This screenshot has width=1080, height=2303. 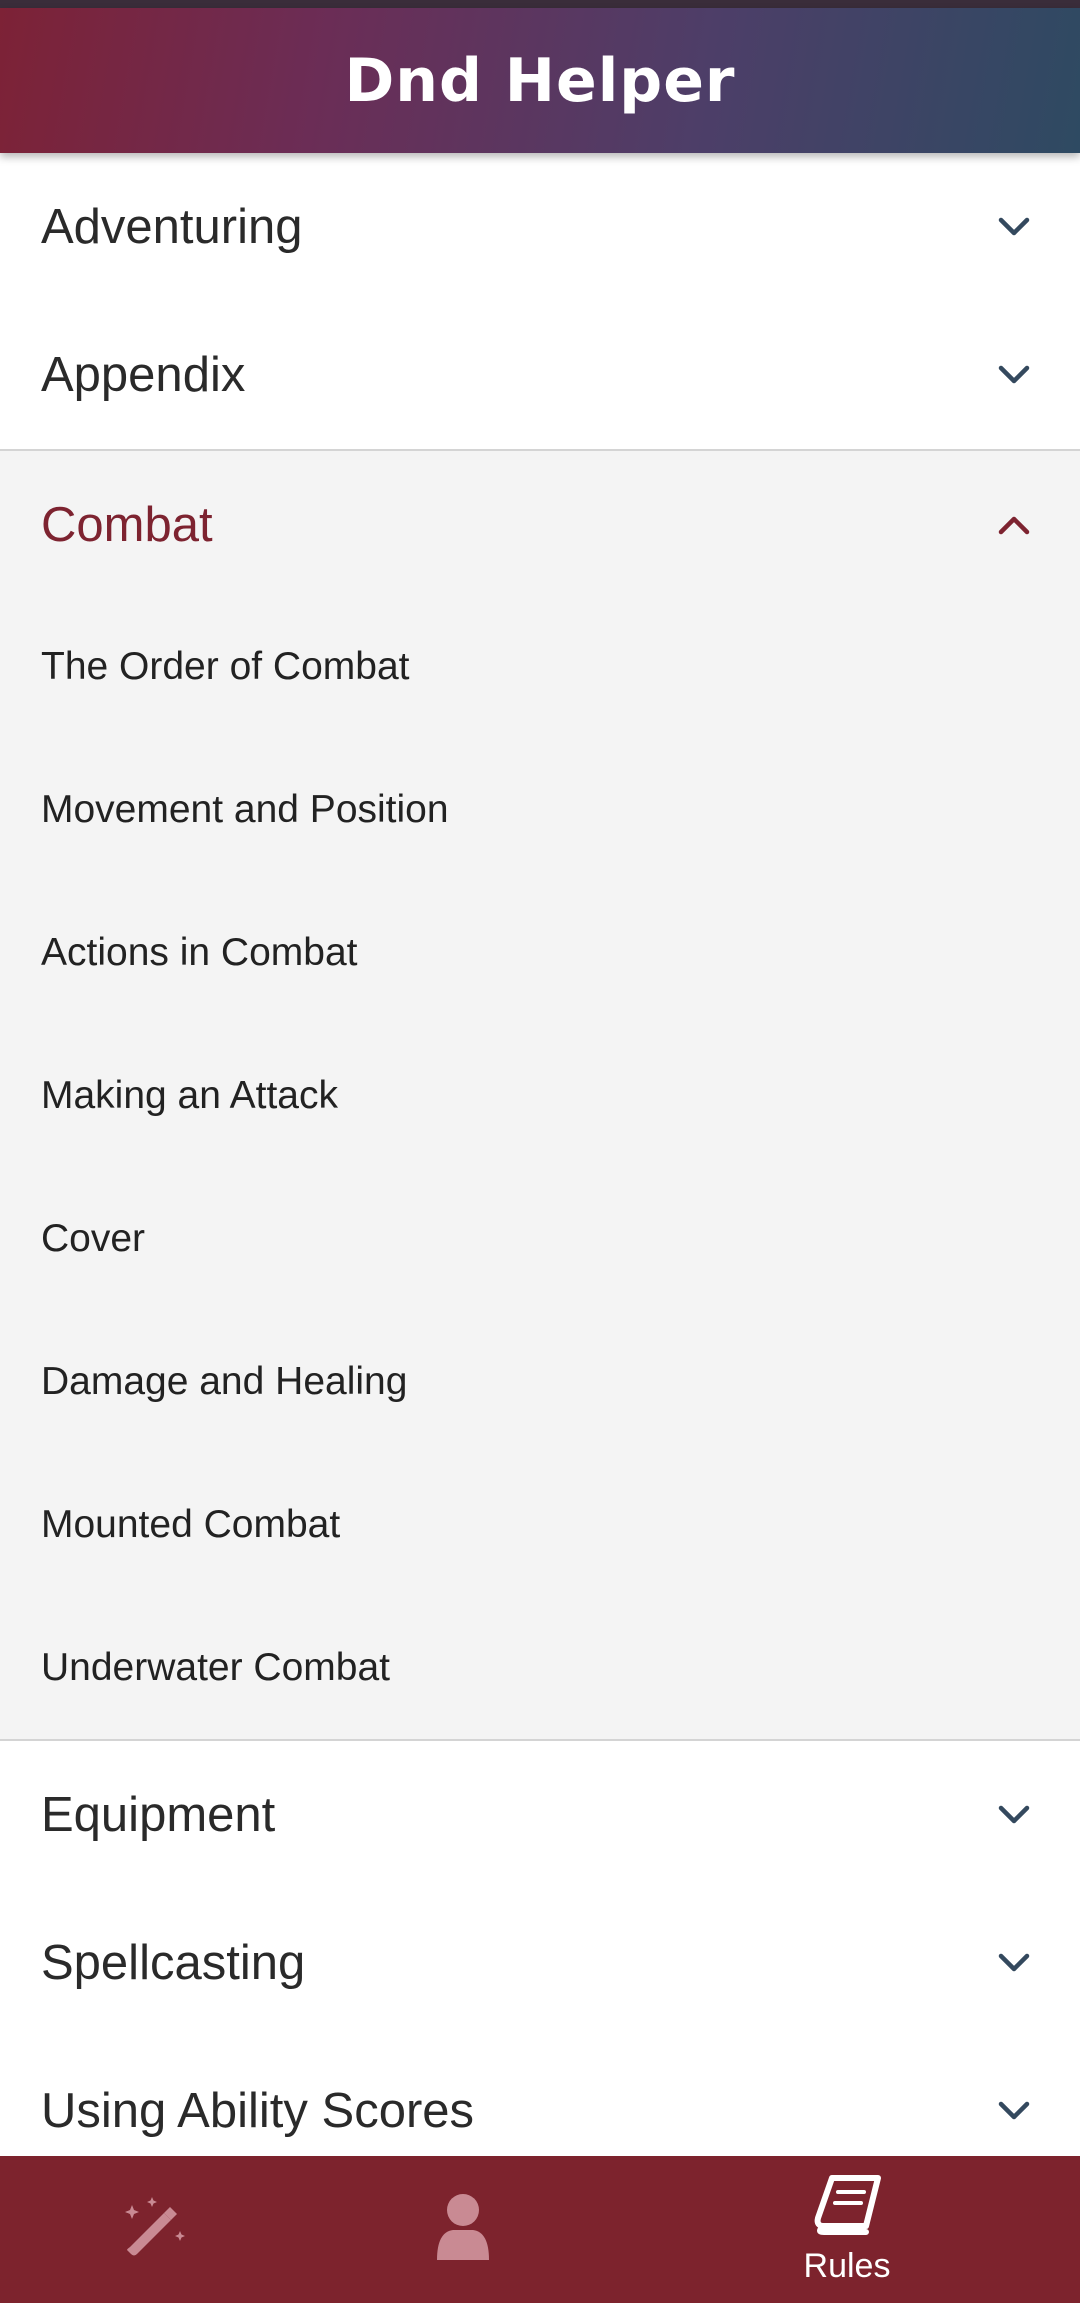 I want to click on section-appendix: Appendix, so click(x=540, y=375).